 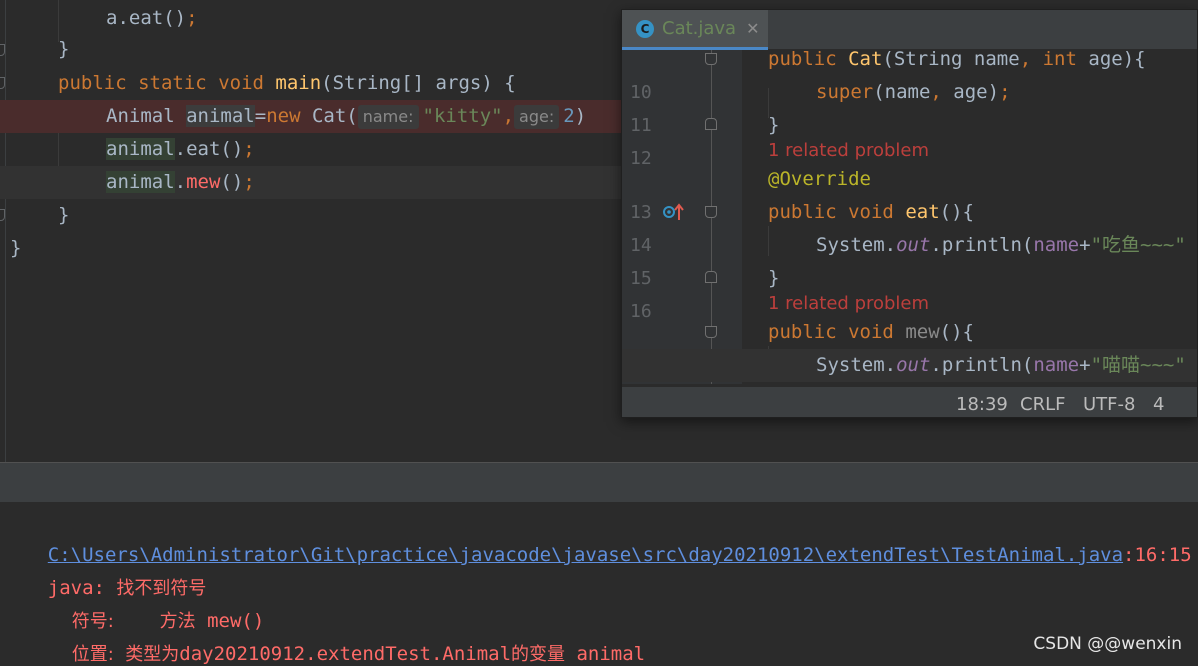 What do you see at coordinates (1107, 644) in the screenshot?
I see `watermark: CSDN @@wenxin` at bounding box center [1107, 644].